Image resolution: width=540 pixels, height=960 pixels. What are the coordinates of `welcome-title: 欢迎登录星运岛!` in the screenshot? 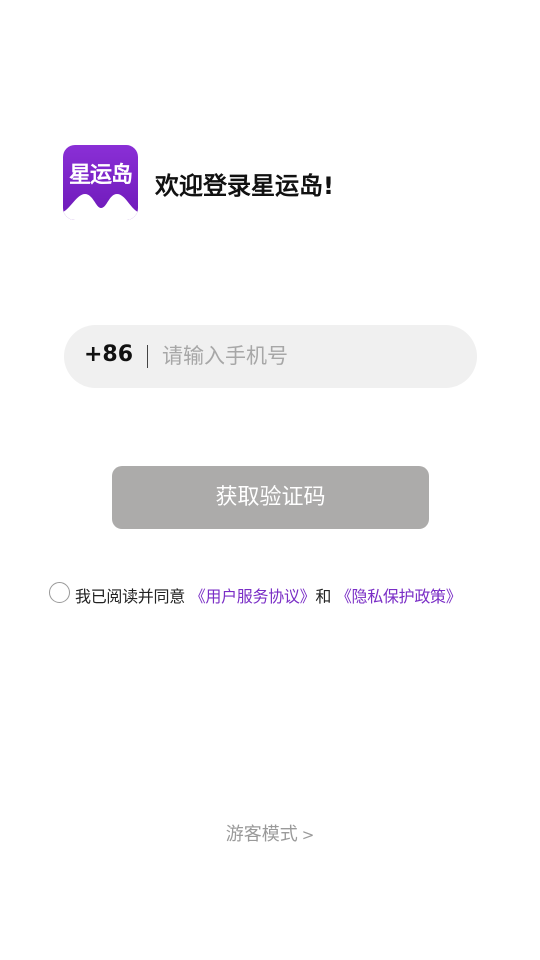 It's located at (244, 186).